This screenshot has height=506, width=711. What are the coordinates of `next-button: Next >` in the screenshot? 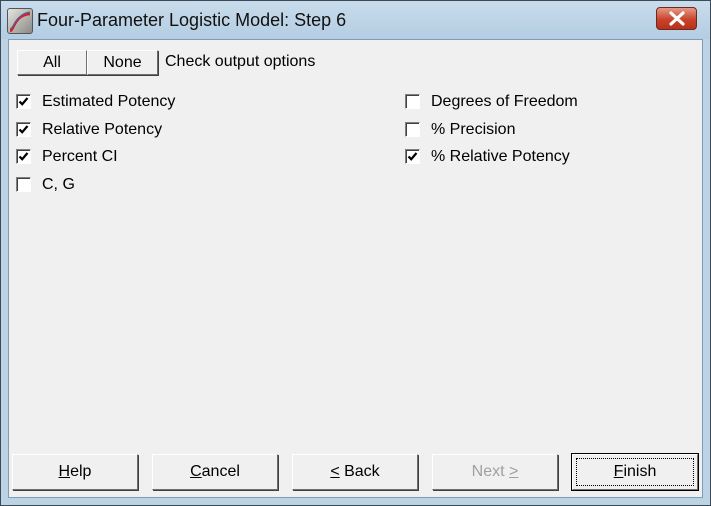 It's located at (495, 472).